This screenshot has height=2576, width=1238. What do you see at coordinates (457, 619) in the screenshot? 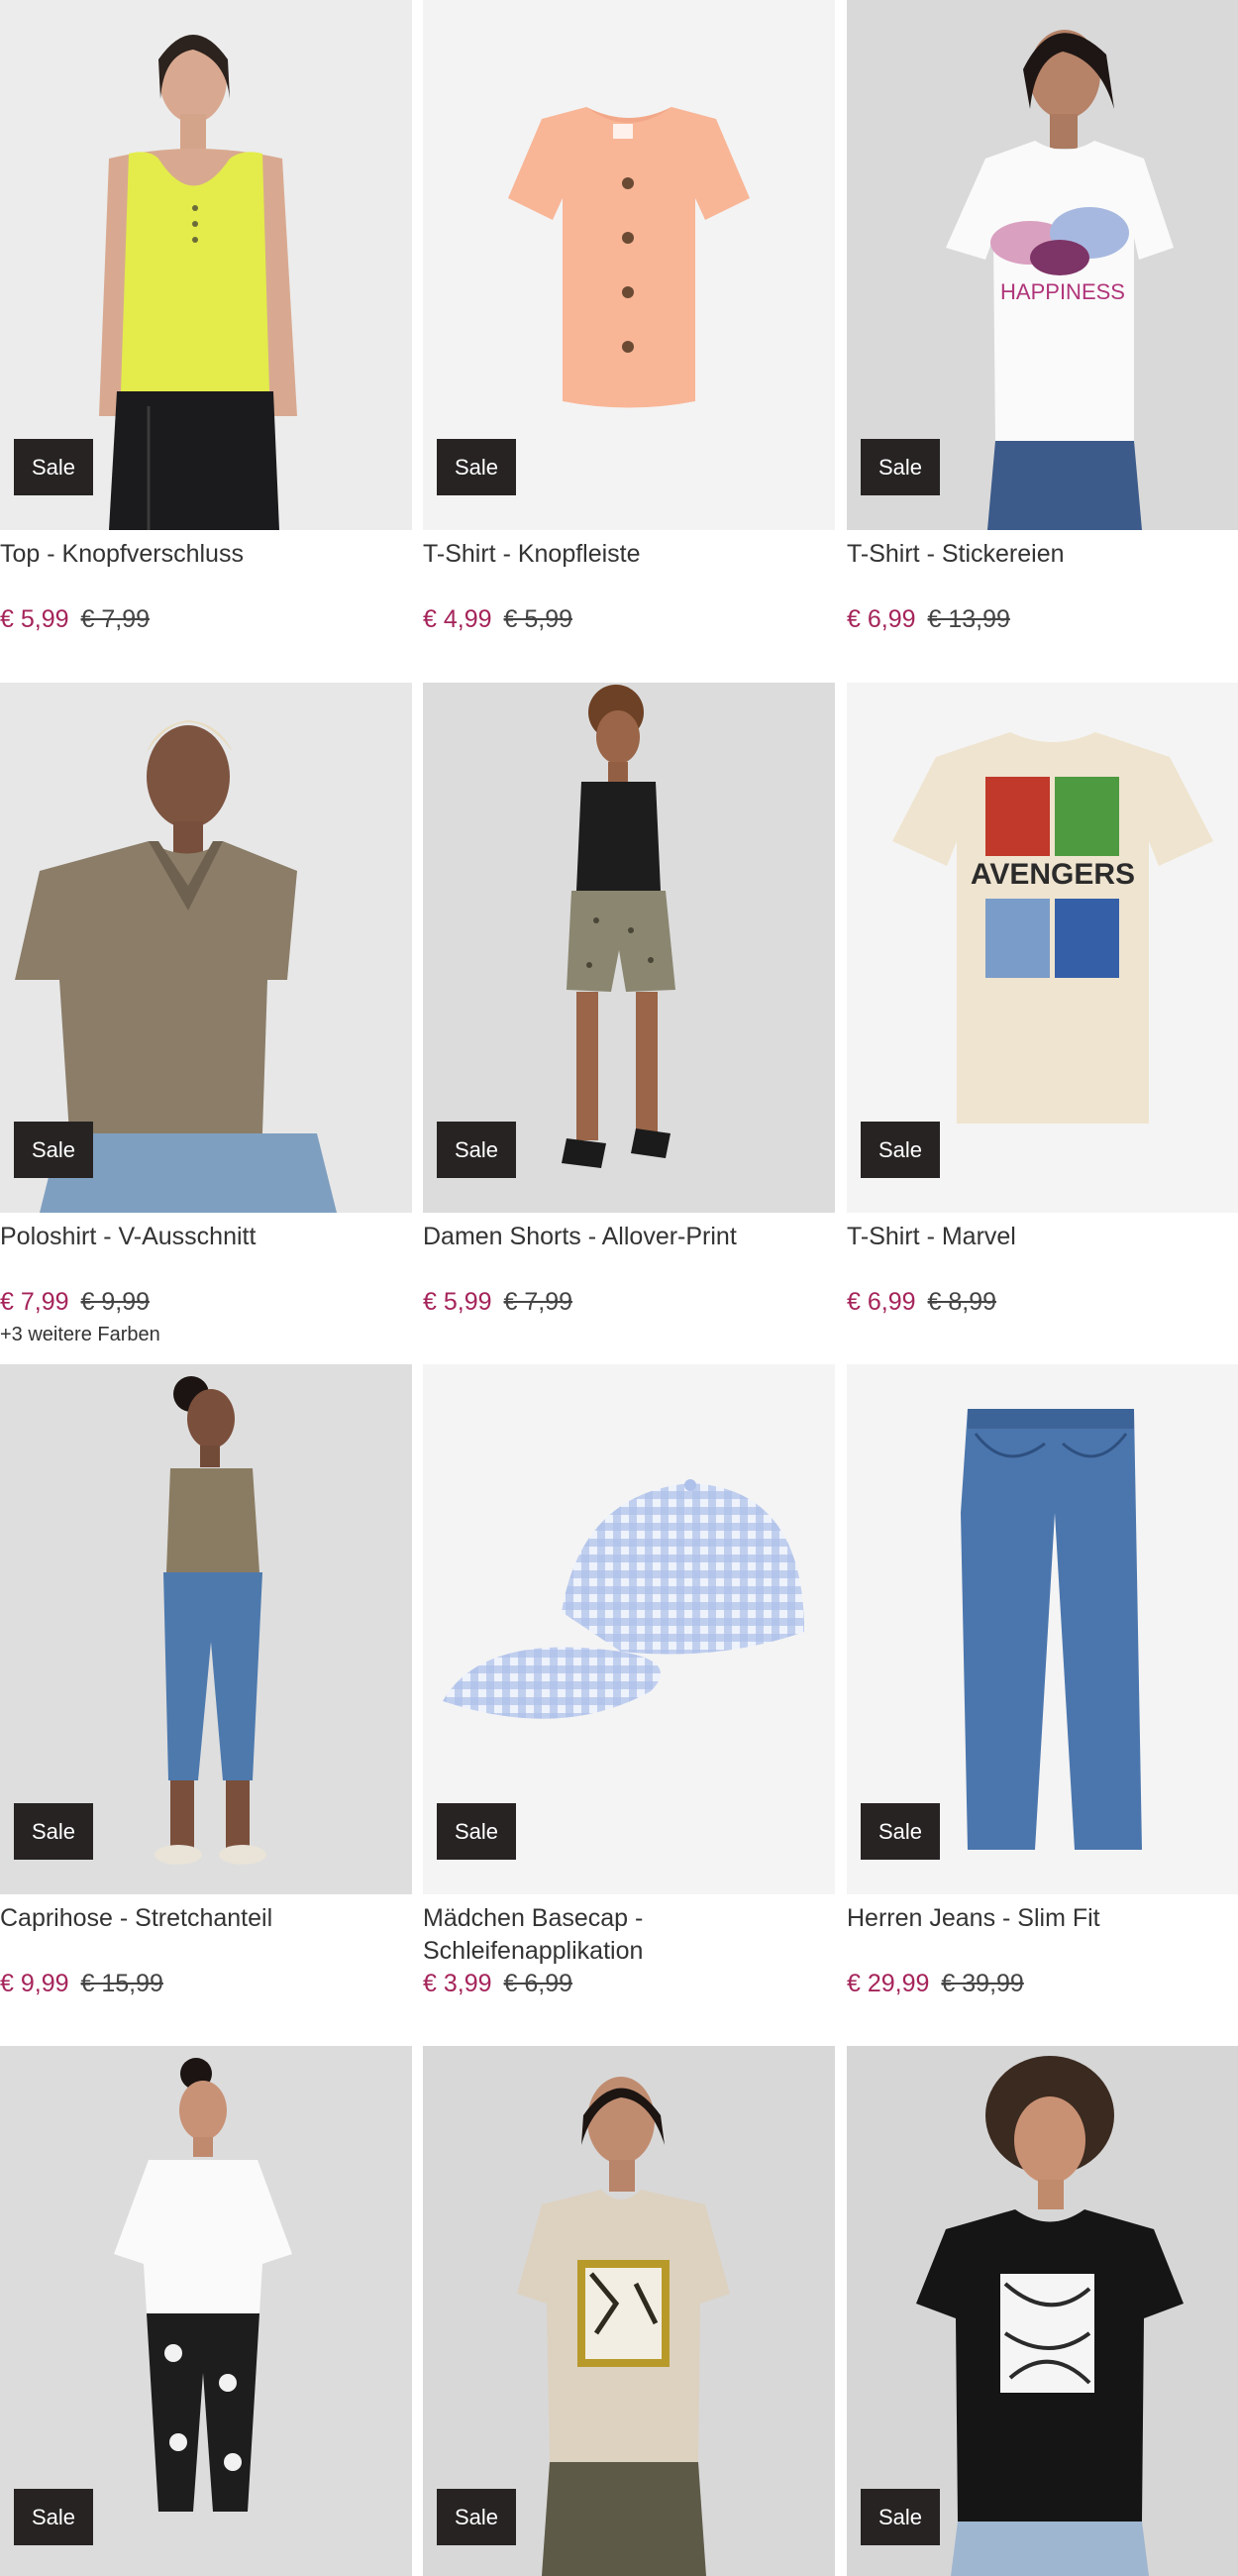
I see `sale-price: € 4,99` at bounding box center [457, 619].